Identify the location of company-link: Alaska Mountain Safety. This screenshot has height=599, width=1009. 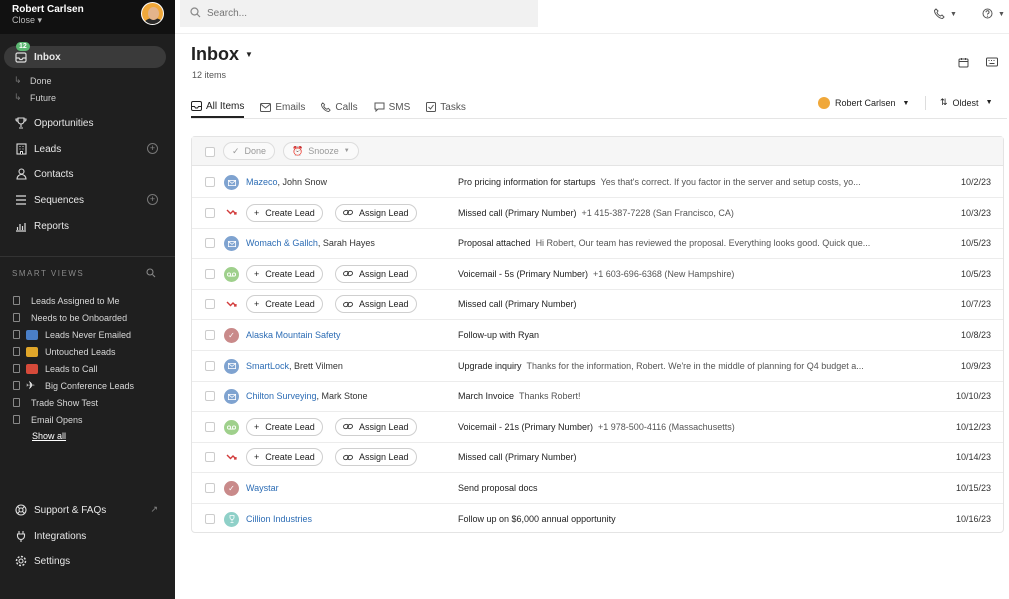
(293, 335).